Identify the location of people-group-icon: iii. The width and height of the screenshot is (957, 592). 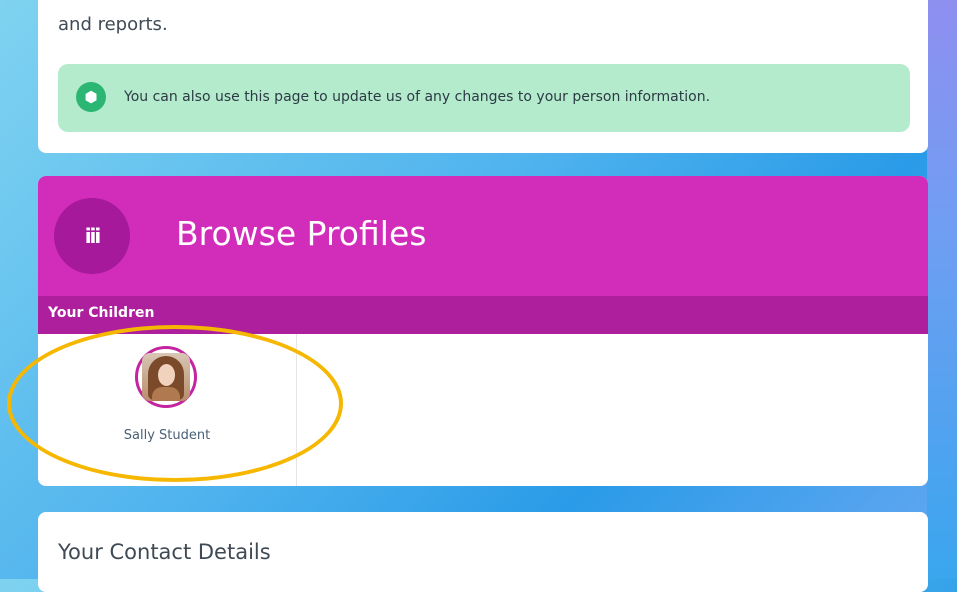
(92, 236).